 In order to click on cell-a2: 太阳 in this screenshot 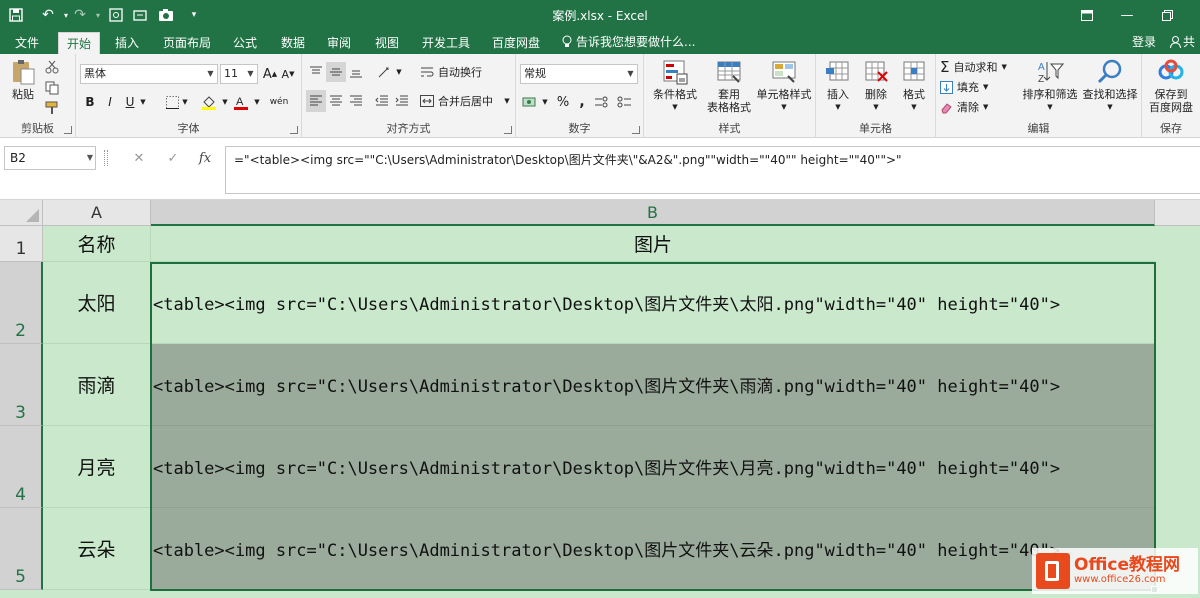, I will do `click(97, 303)`.